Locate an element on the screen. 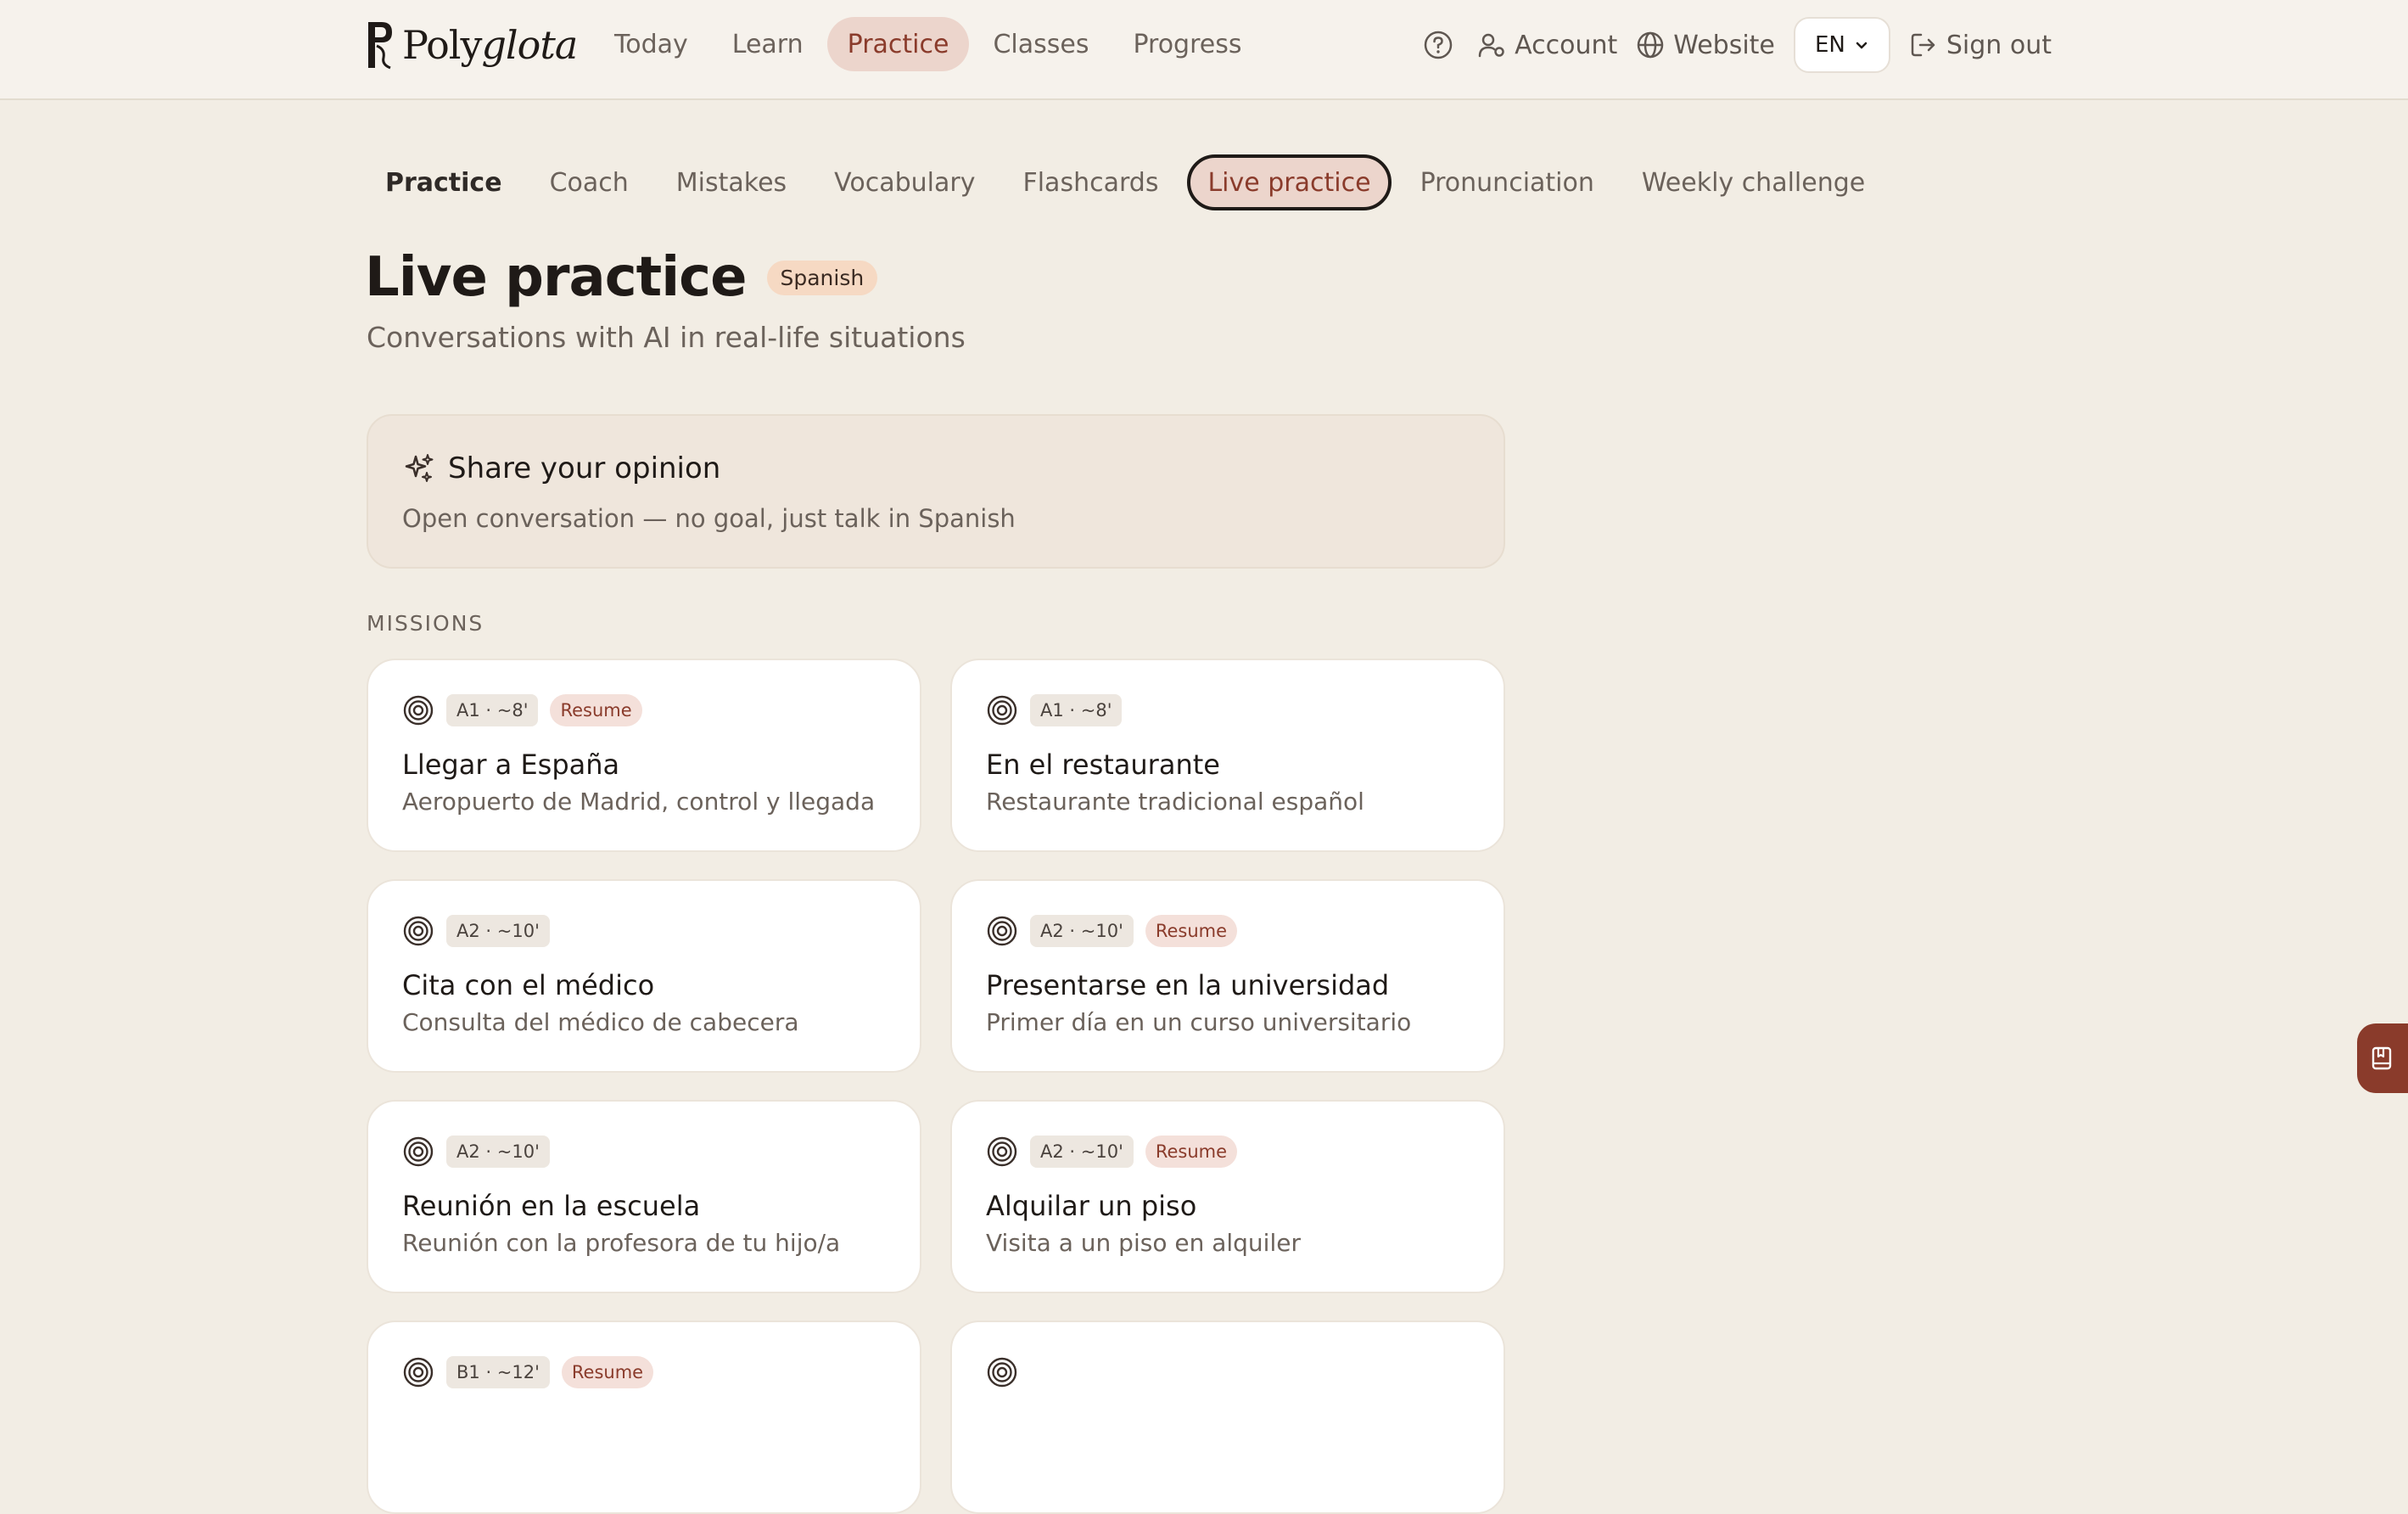 The width and height of the screenshot is (2408, 1514). mission-meta: A1 · ~8' is located at coordinates (1055, 710).